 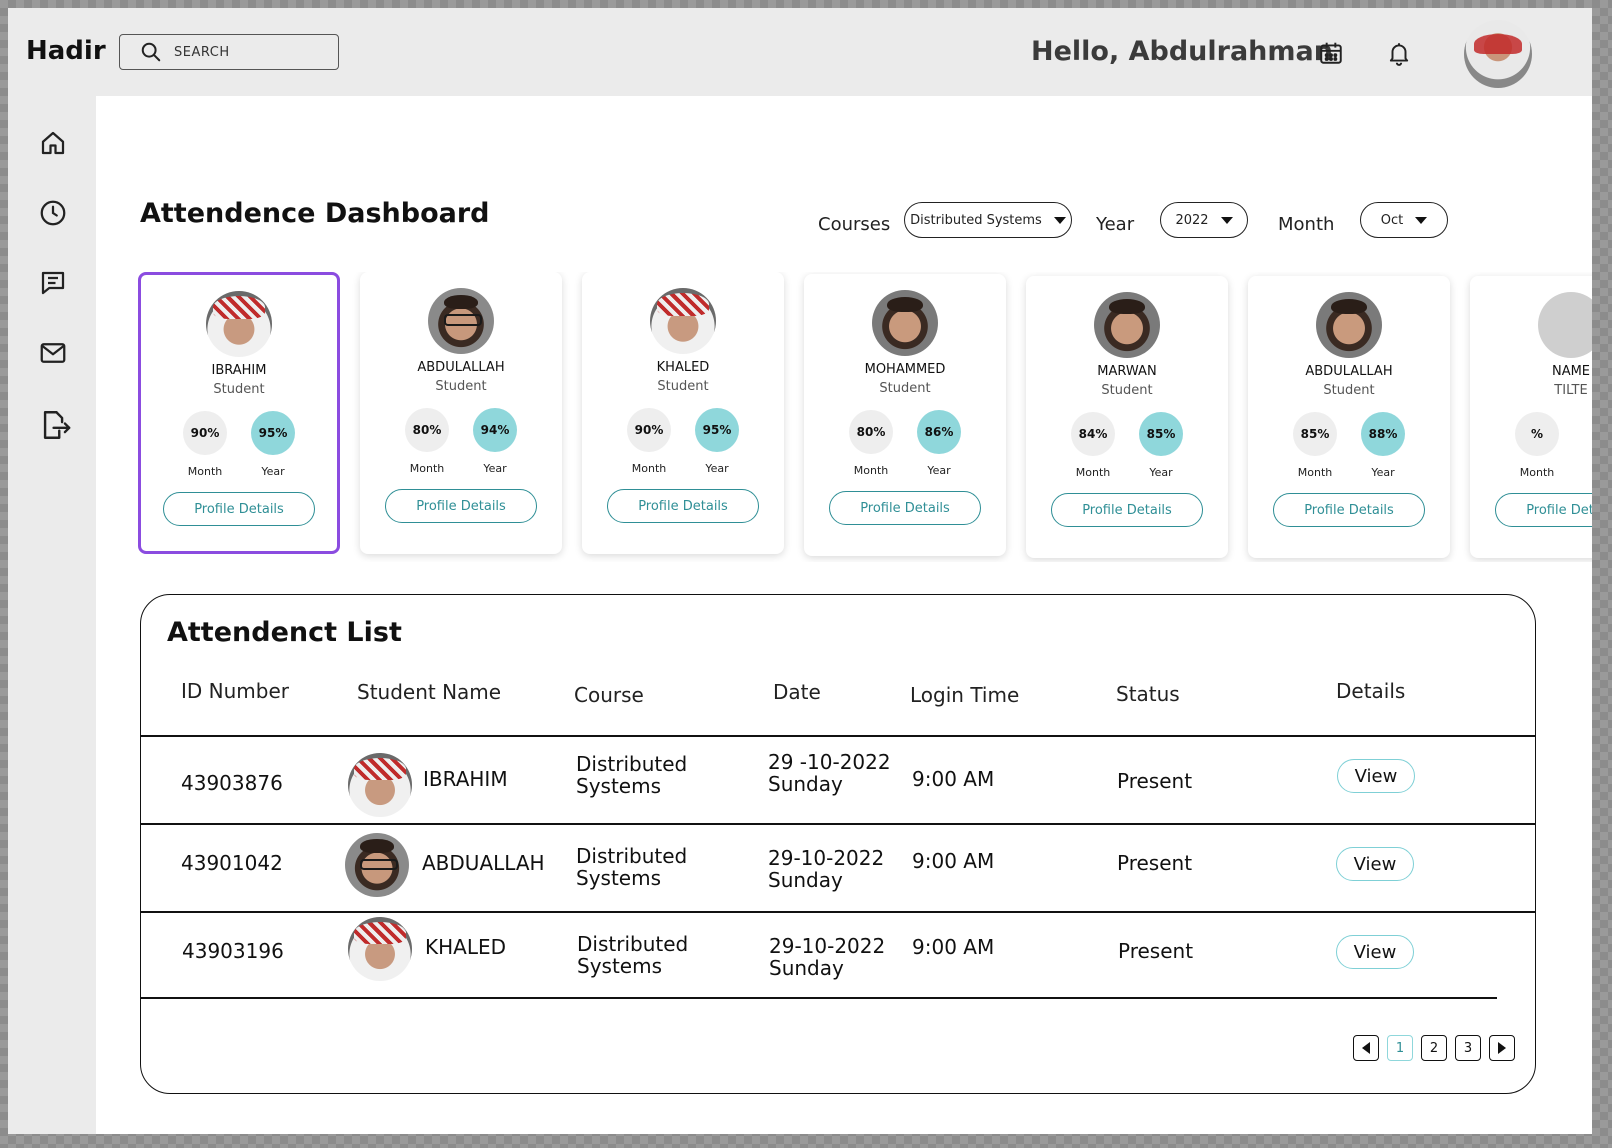 What do you see at coordinates (244, 52) in the screenshot?
I see `search-input` at bounding box center [244, 52].